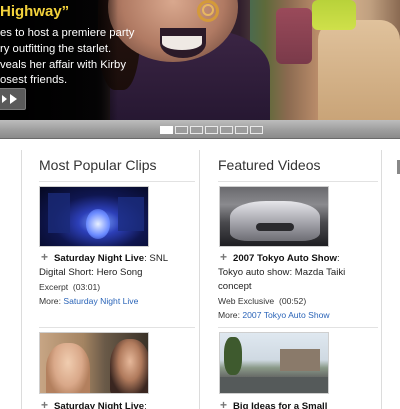  Describe the element at coordinates (90, 272) in the screenshot. I see `video-title-line2: Digital Short: Hero Song` at that location.